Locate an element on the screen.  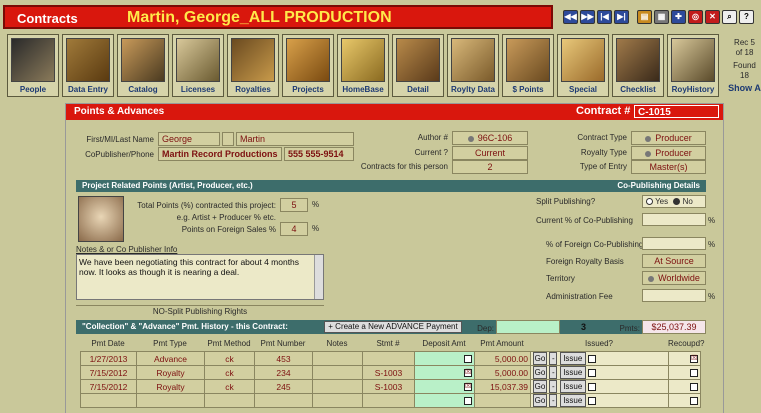
copublisher-field: Martin Record Productions is located at coordinates (220, 154).